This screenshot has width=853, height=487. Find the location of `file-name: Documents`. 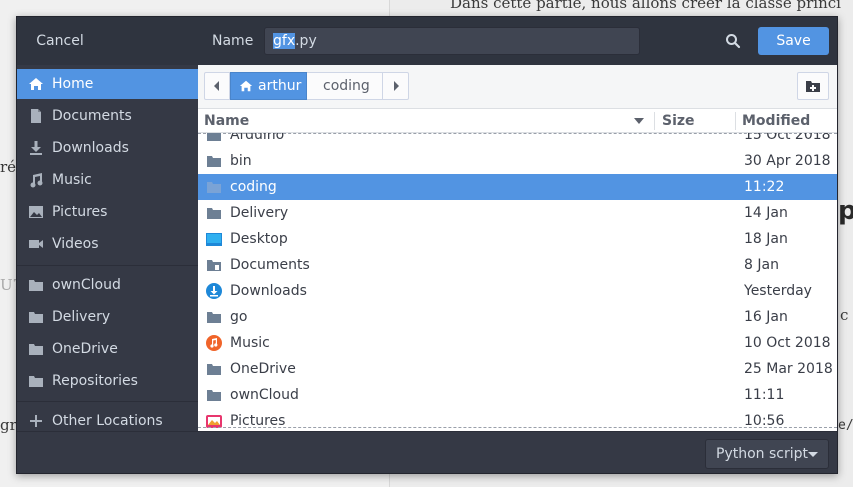

file-name: Documents is located at coordinates (270, 265).